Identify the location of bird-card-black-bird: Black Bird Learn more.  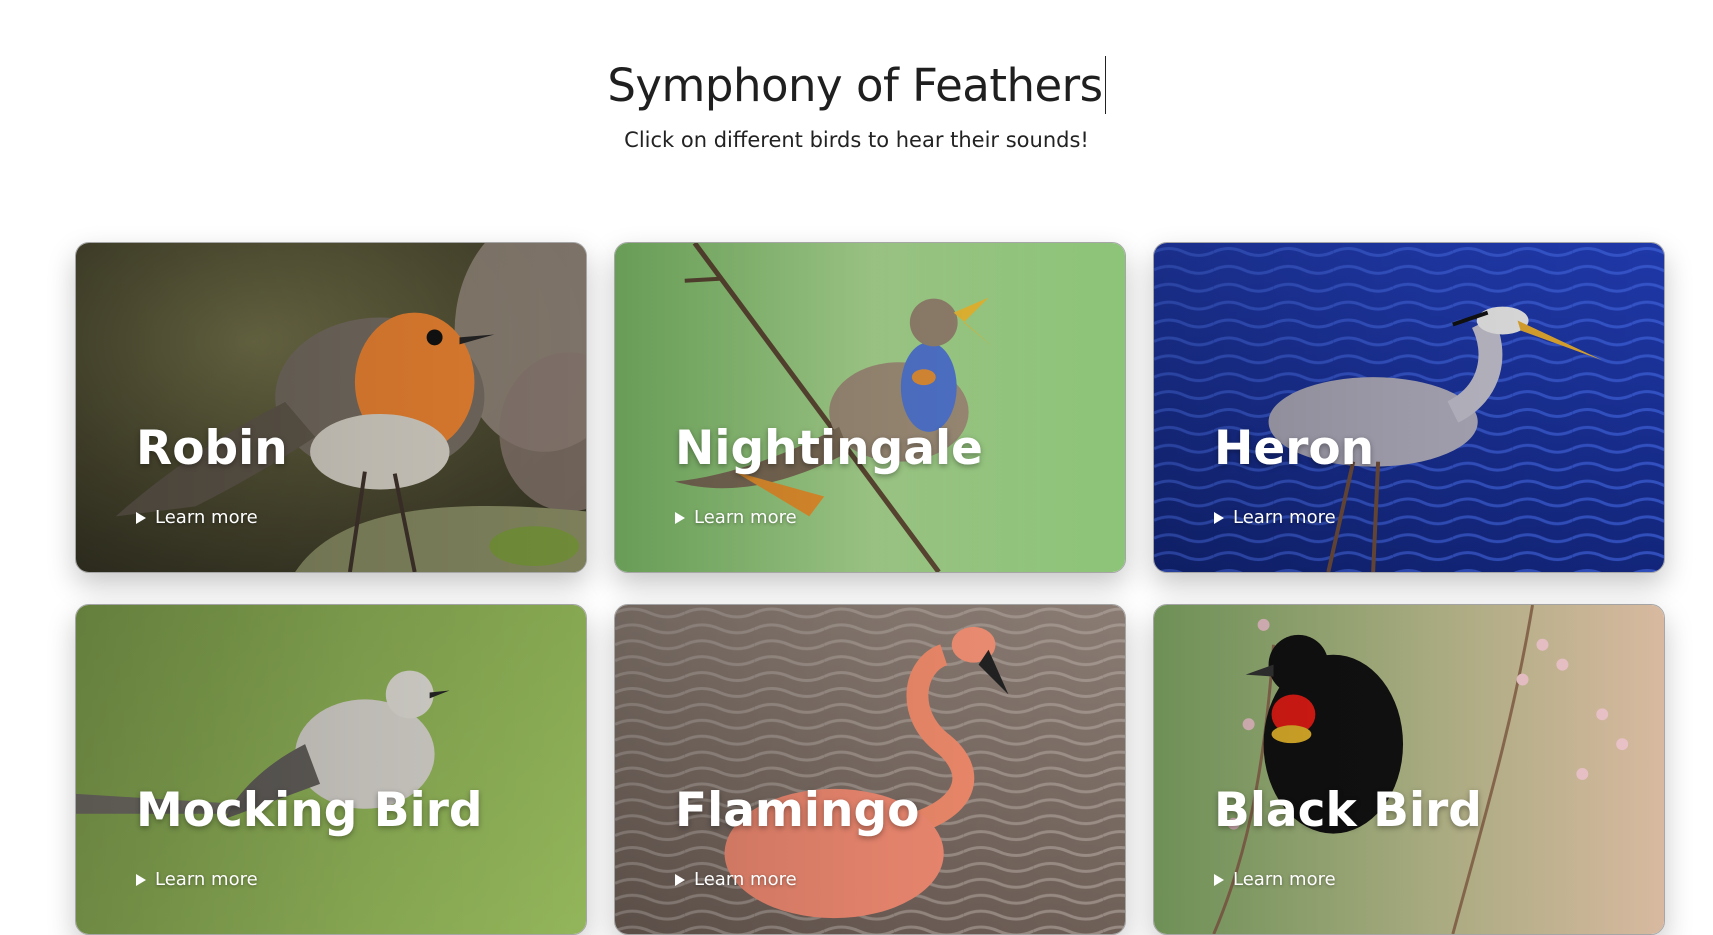
(1409, 769).